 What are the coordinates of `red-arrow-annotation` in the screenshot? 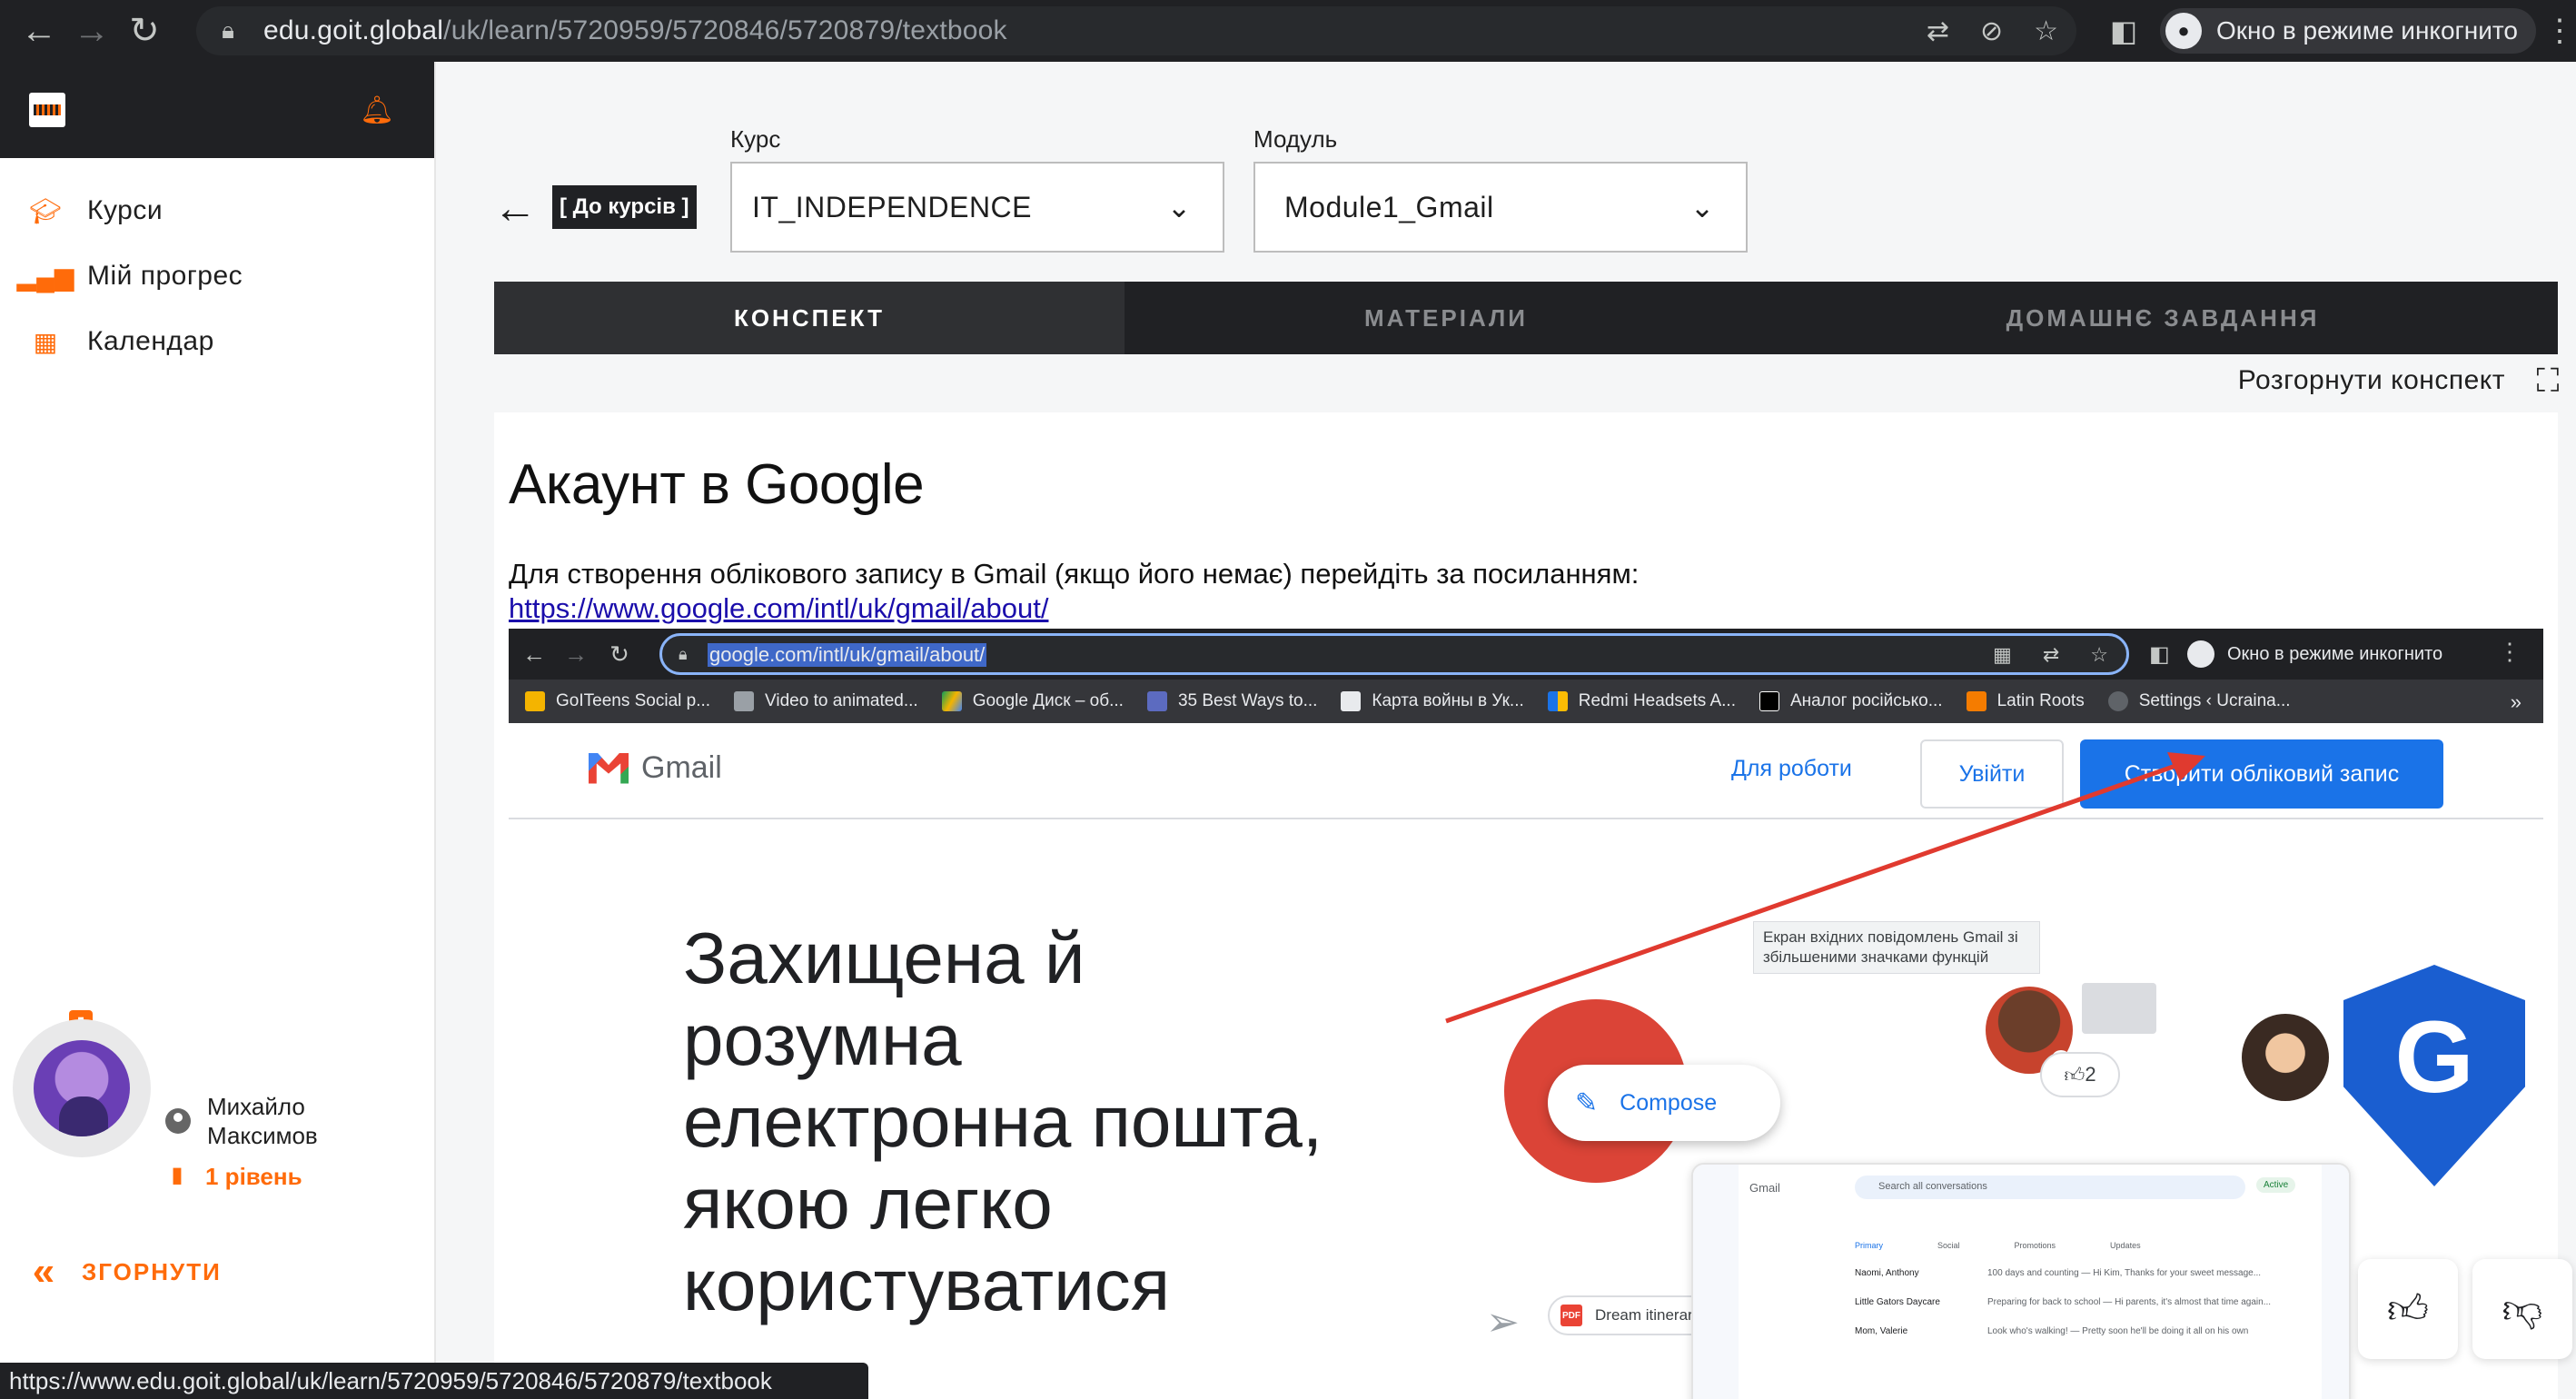 It's located at (1825, 888).